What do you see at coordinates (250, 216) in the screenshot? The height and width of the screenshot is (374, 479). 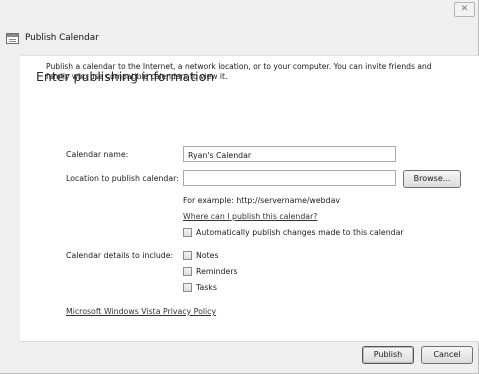 I see `where-publish-link: Where can I publish this calendar?` at bounding box center [250, 216].